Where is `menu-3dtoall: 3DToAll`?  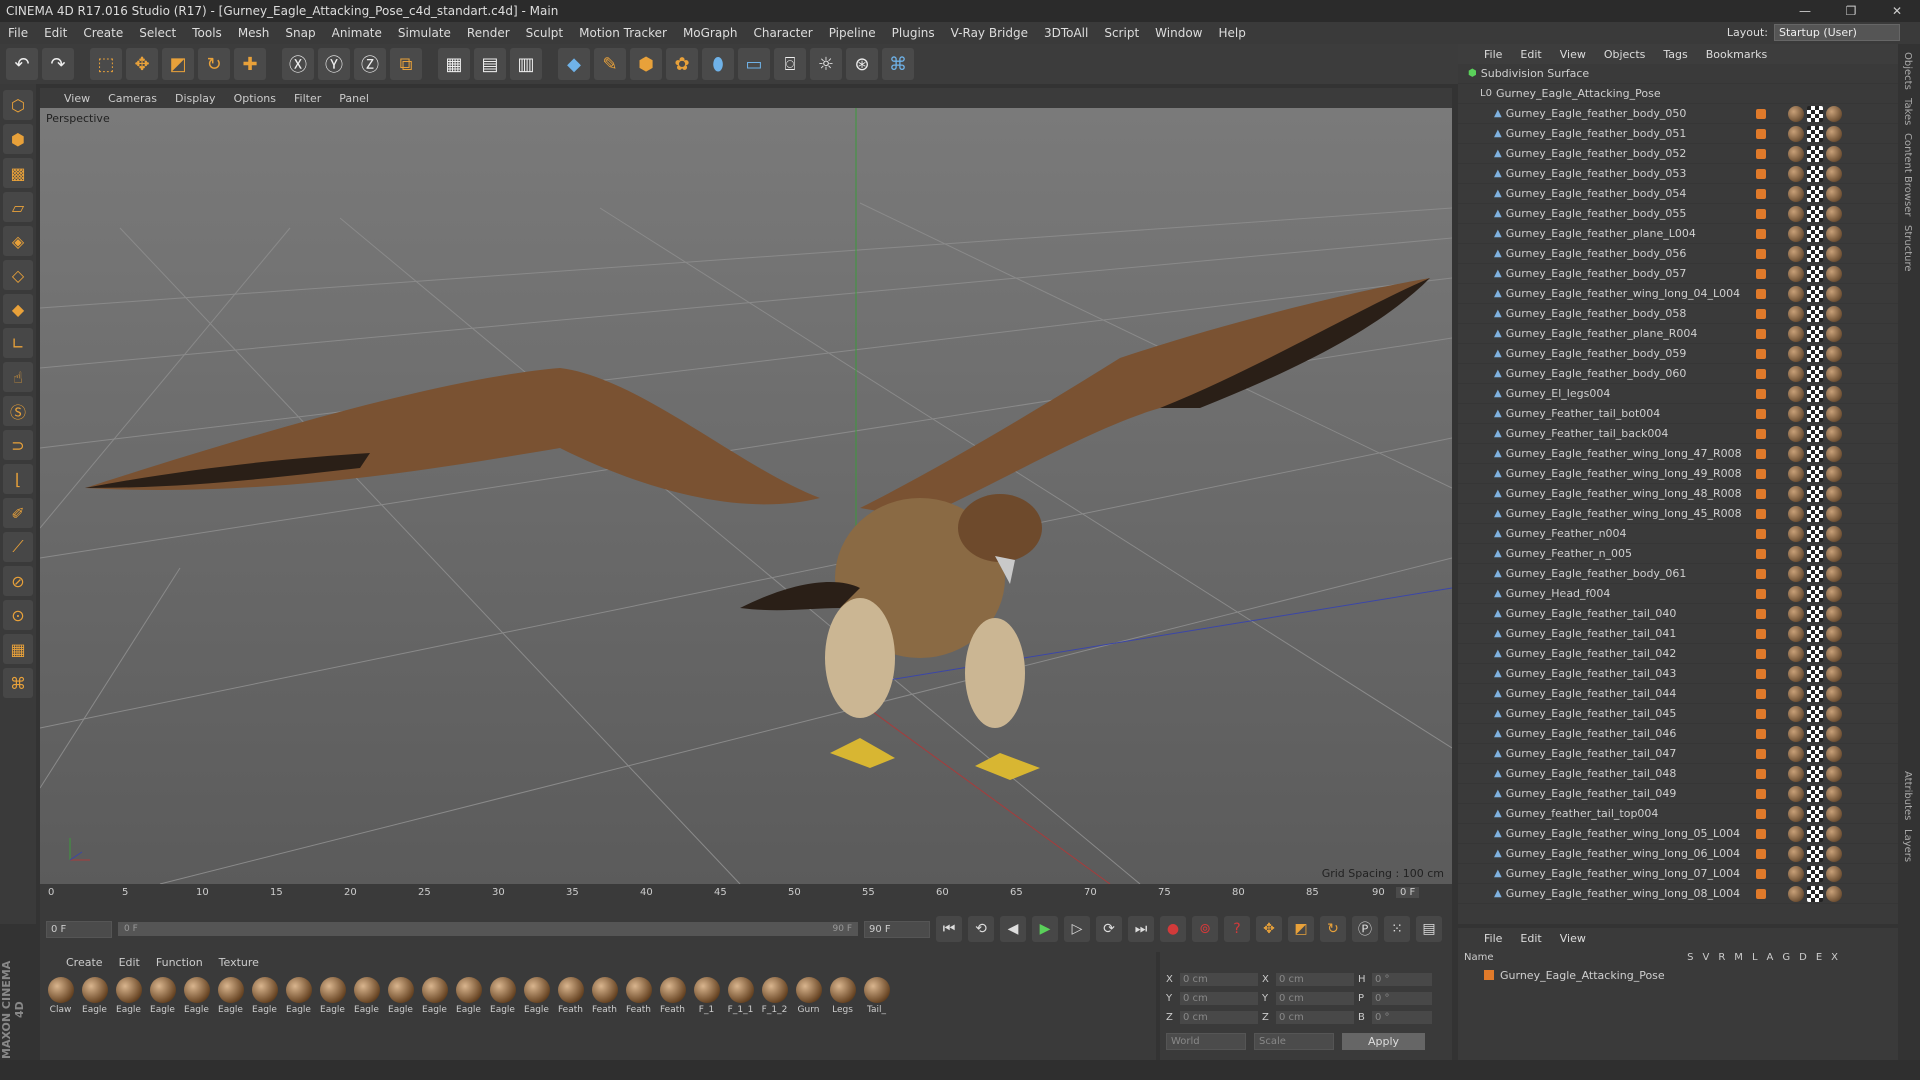 menu-3dtoall: 3DToAll is located at coordinates (1066, 33).